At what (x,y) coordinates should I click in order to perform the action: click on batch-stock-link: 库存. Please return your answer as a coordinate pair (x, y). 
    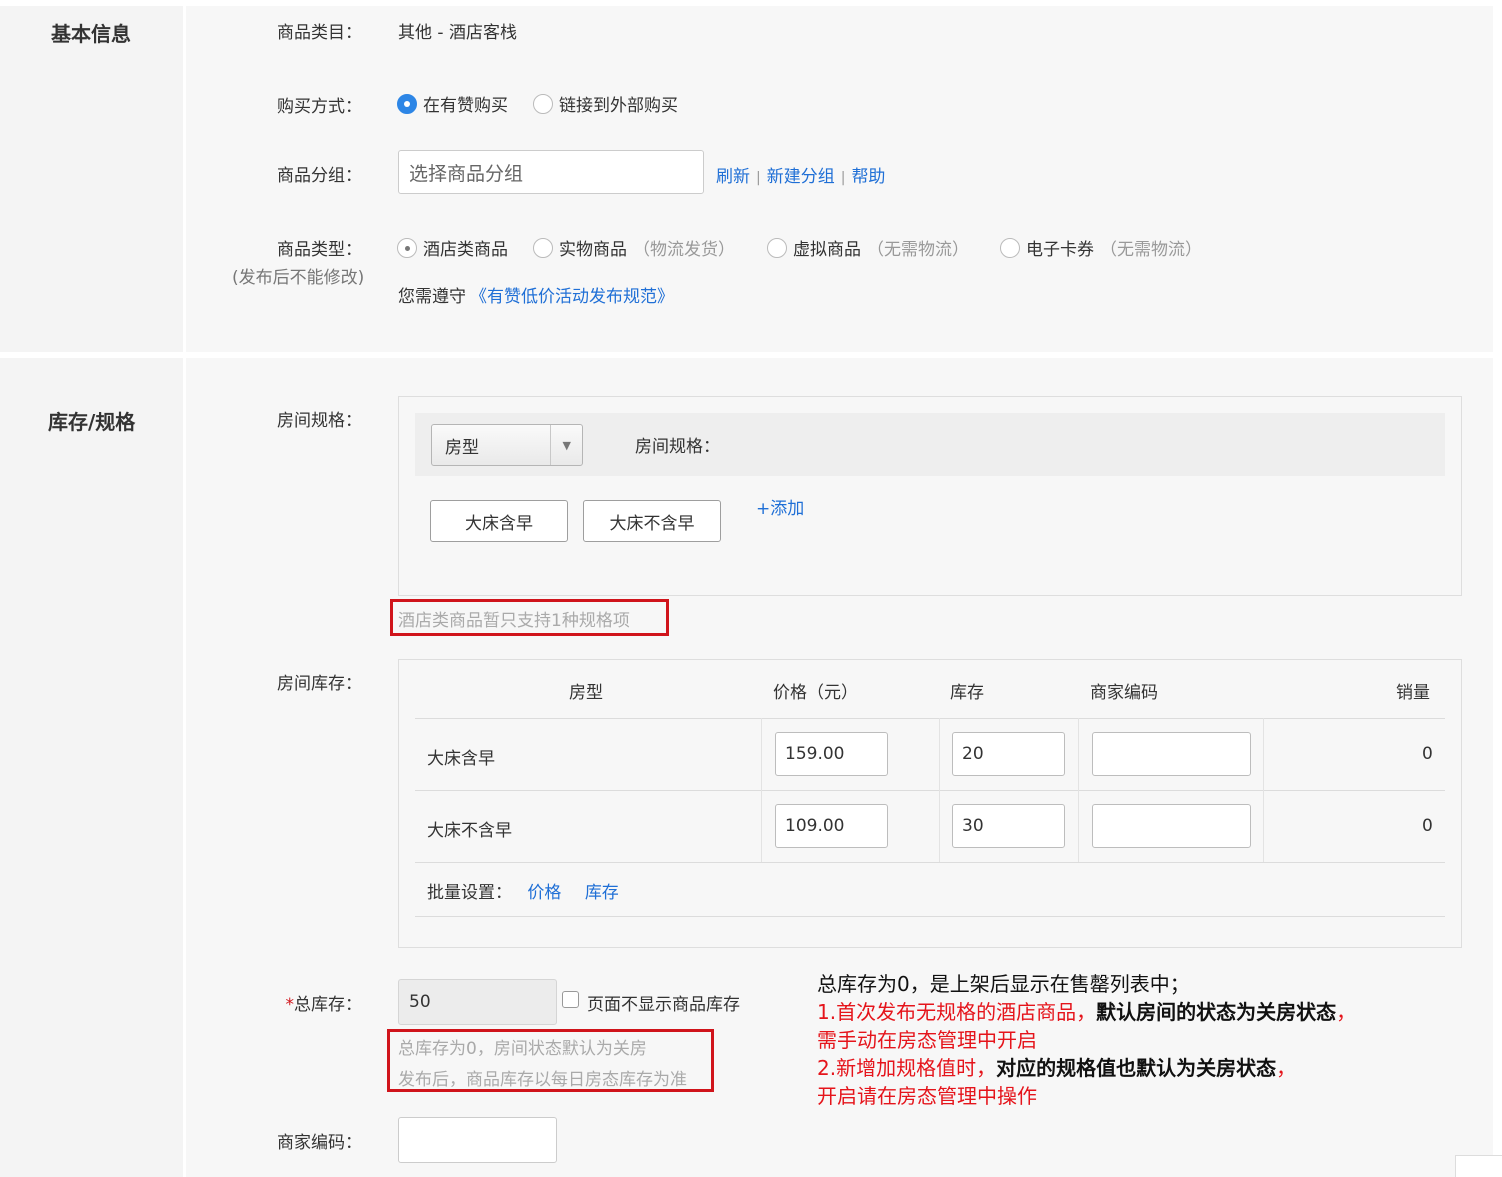
    Looking at the image, I should click on (602, 893).